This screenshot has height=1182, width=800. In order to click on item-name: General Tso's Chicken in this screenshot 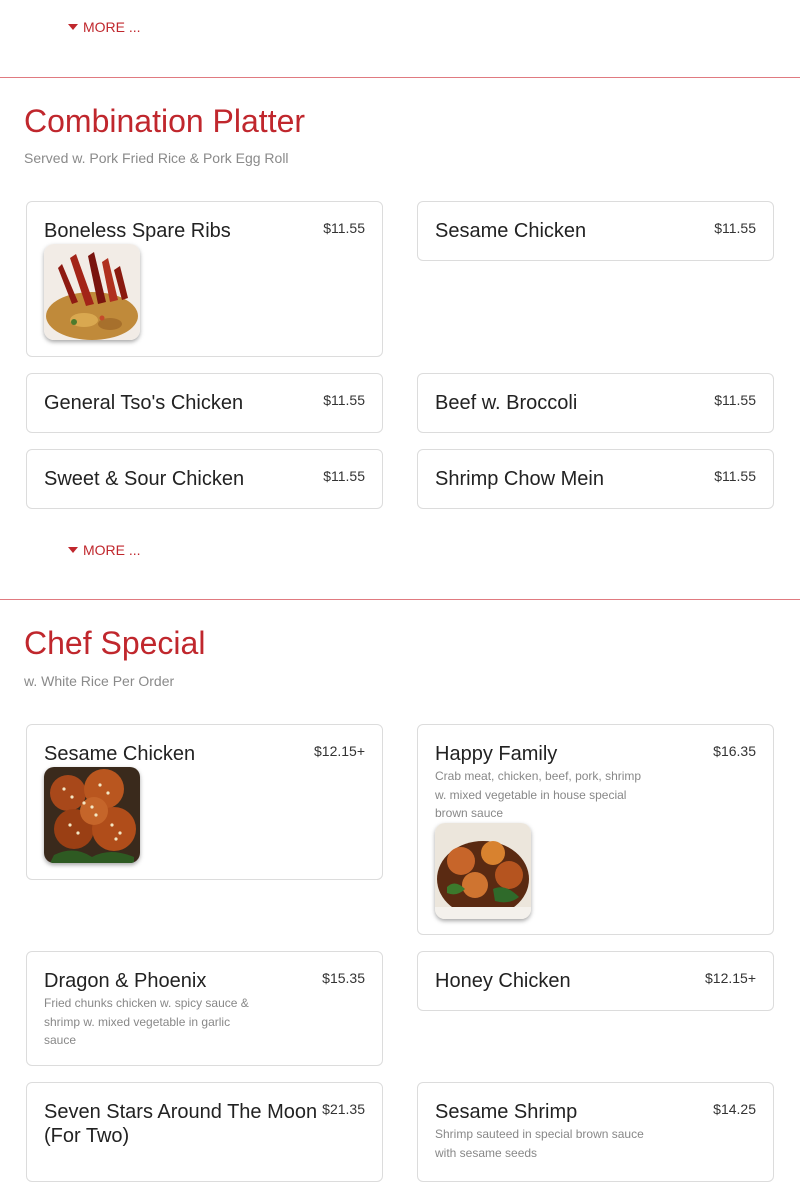, I will do `click(144, 403)`.